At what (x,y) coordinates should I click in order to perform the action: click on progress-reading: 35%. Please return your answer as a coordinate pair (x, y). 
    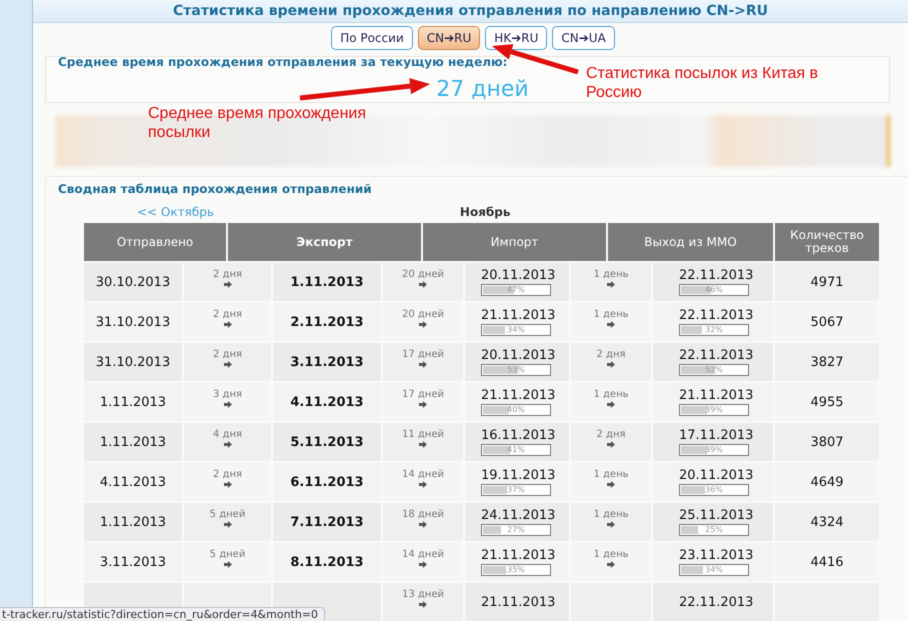
    Looking at the image, I should click on (516, 570).